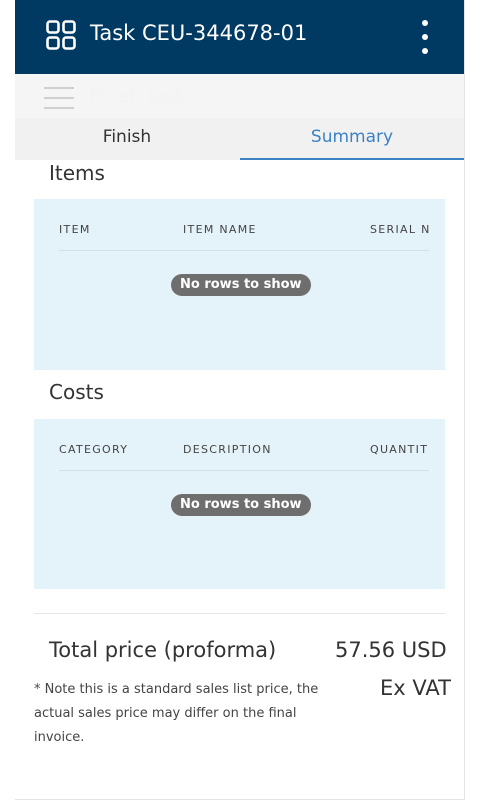  Describe the element at coordinates (227, 449) in the screenshot. I see `column-header-description: DESCRIPTION` at that location.